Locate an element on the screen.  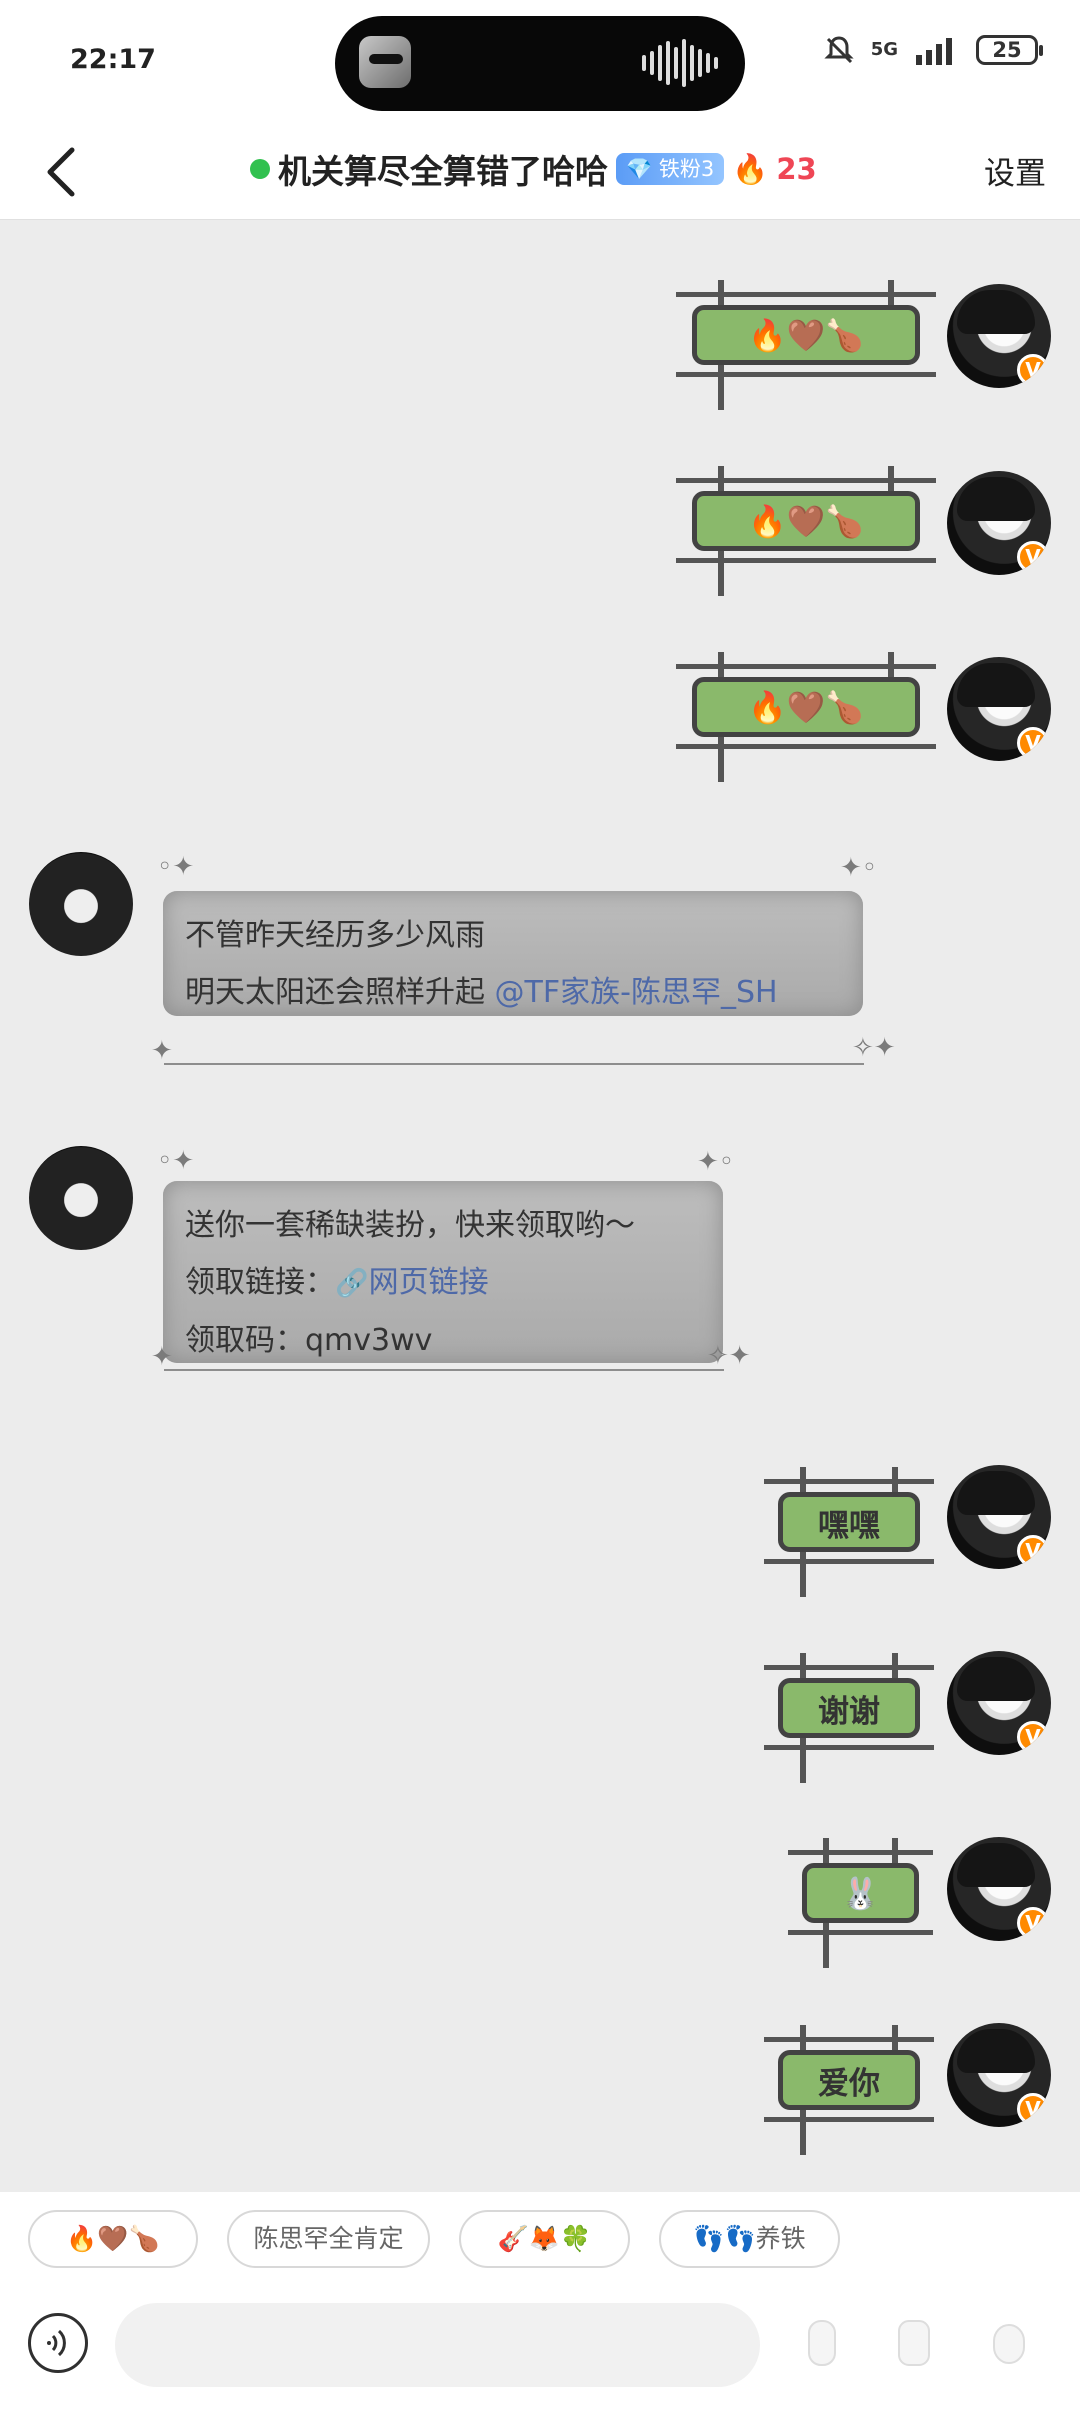
message-input is located at coordinates (437, 2345).